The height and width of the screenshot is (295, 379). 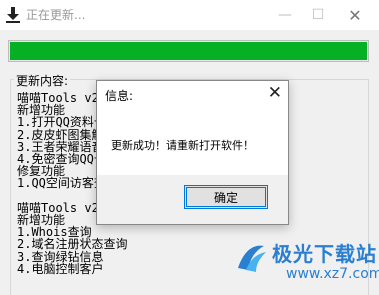 I want to click on dialog-close-button: ✕, so click(x=275, y=93).